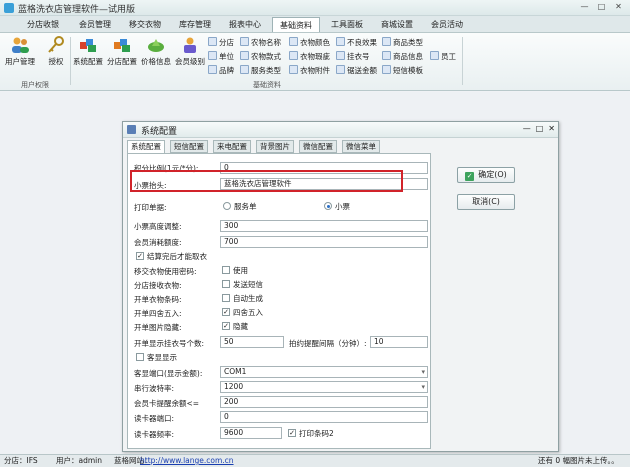 Image resolution: width=630 pixels, height=467 pixels. Describe the element at coordinates (402, 57) in the screenshot. I see `product-info-button: 商品信息` at that location.